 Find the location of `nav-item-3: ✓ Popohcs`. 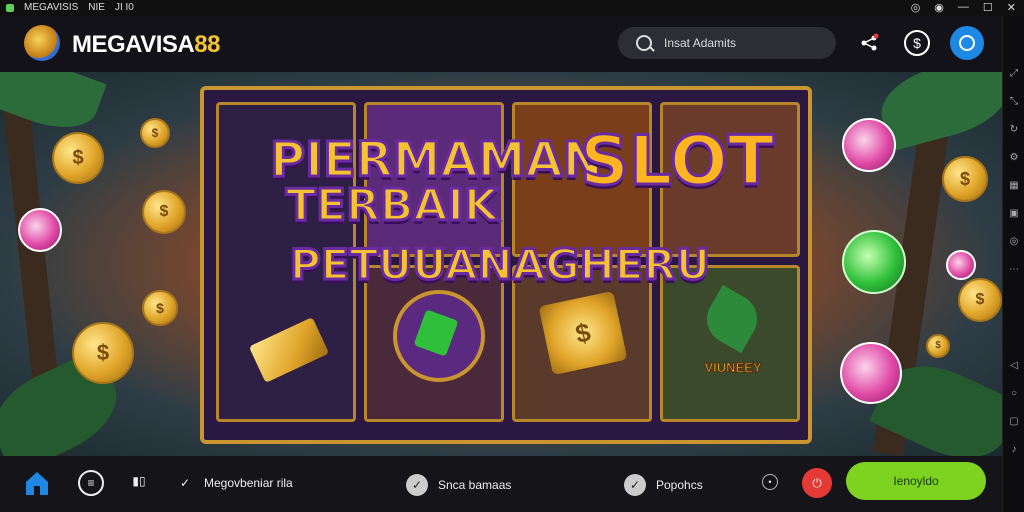

nav-item-3: ✓ Popohcs is located at coordinates (663, 485).